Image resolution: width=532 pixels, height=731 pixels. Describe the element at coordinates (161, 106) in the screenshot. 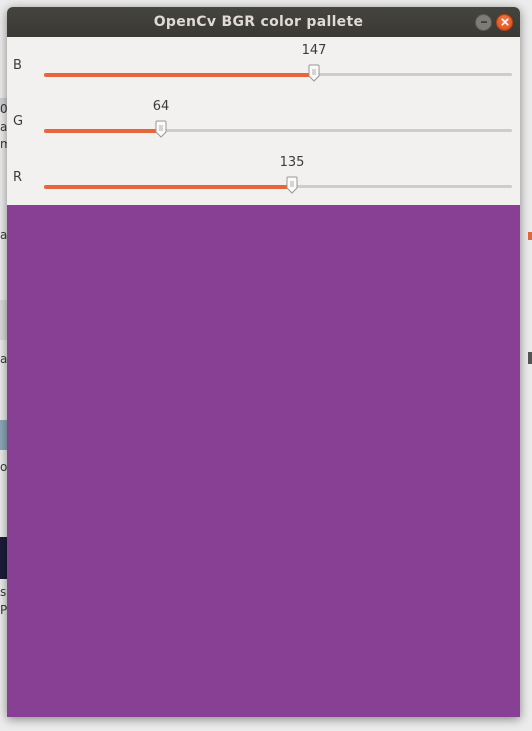

I see `trackbar-value: 64` at that location.